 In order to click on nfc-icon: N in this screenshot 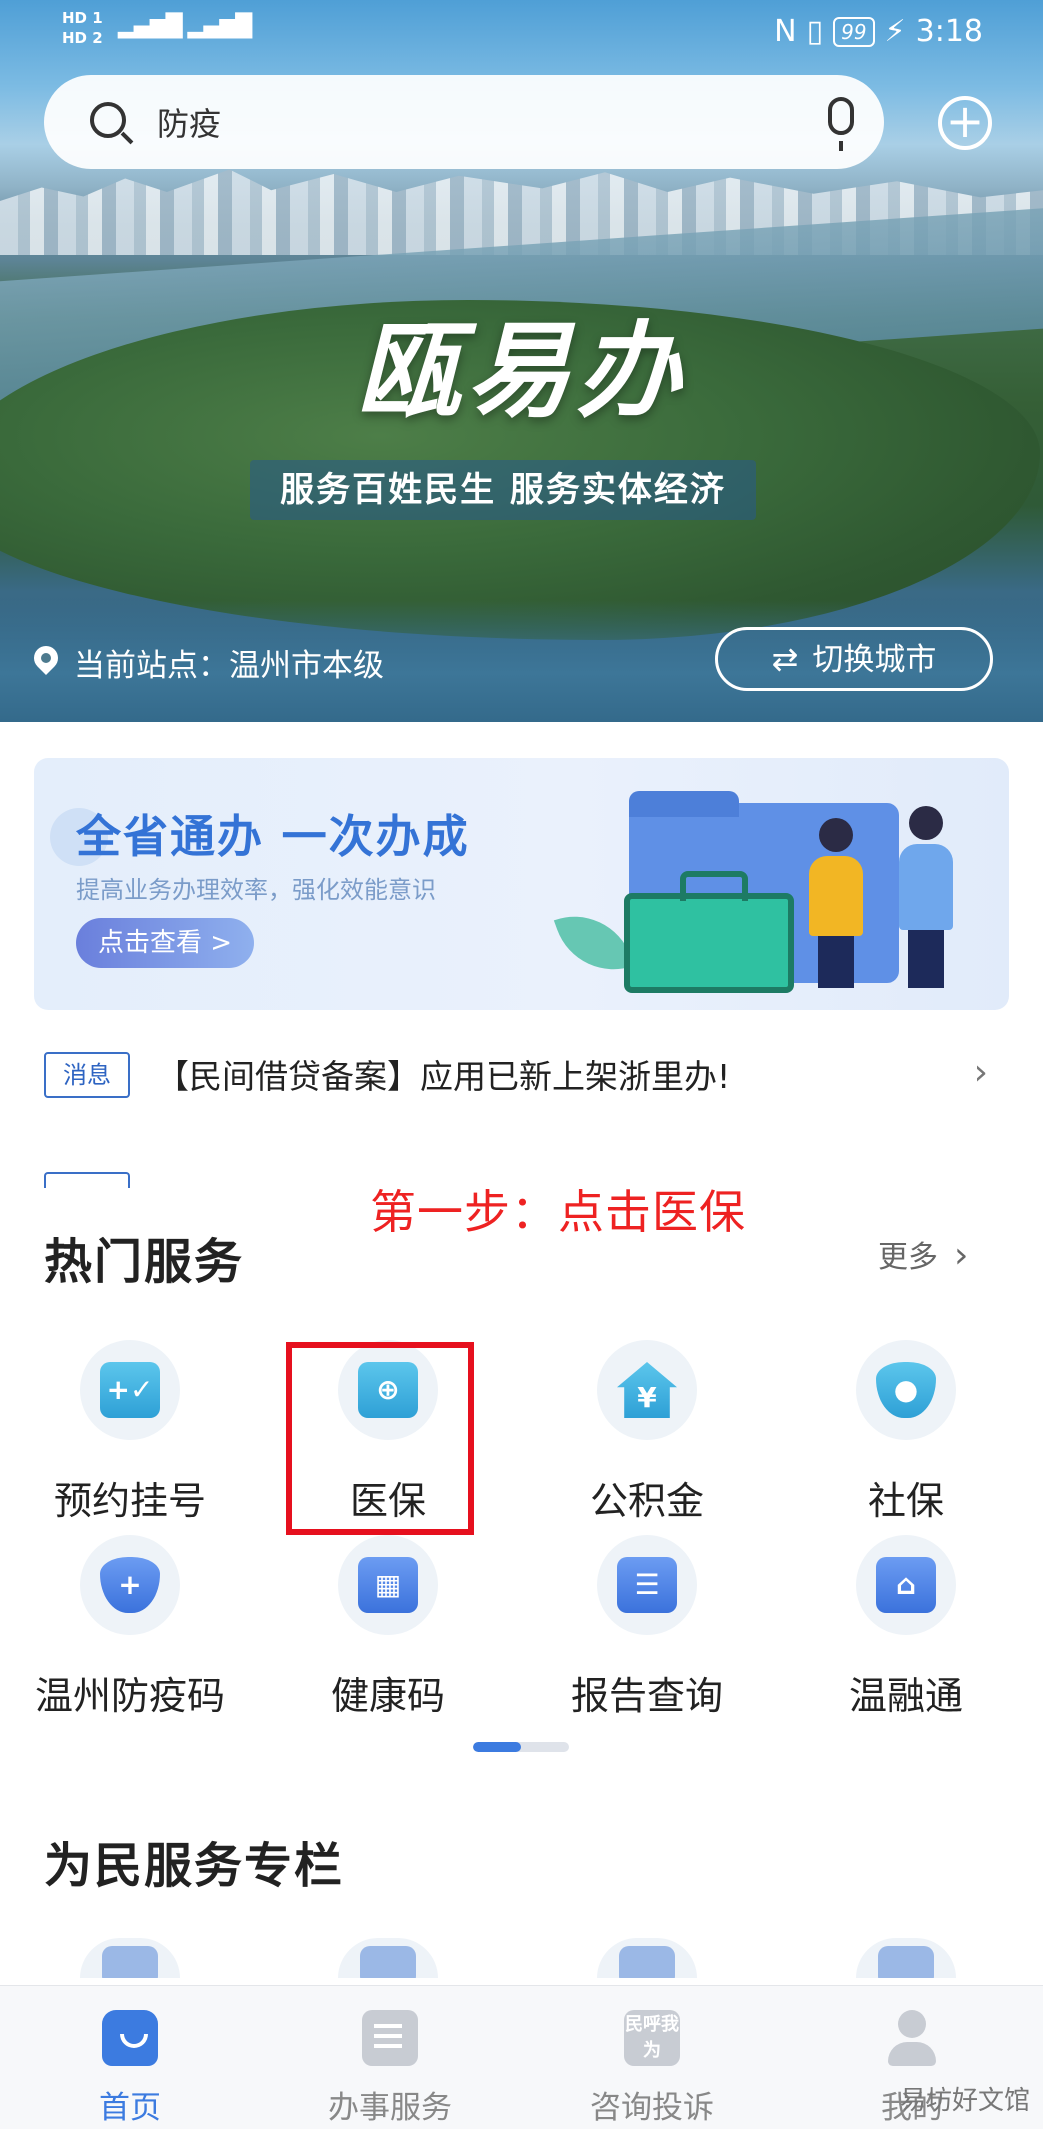, I will do `click(785, 31)`.